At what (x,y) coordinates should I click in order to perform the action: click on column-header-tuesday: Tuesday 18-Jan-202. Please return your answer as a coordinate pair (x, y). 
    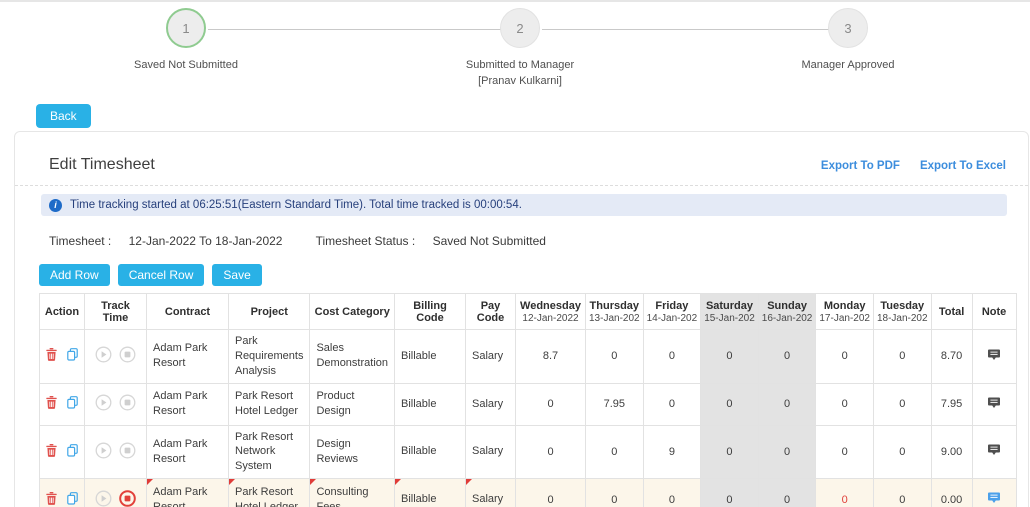
    Looking at the image, I should click on (902, 311).